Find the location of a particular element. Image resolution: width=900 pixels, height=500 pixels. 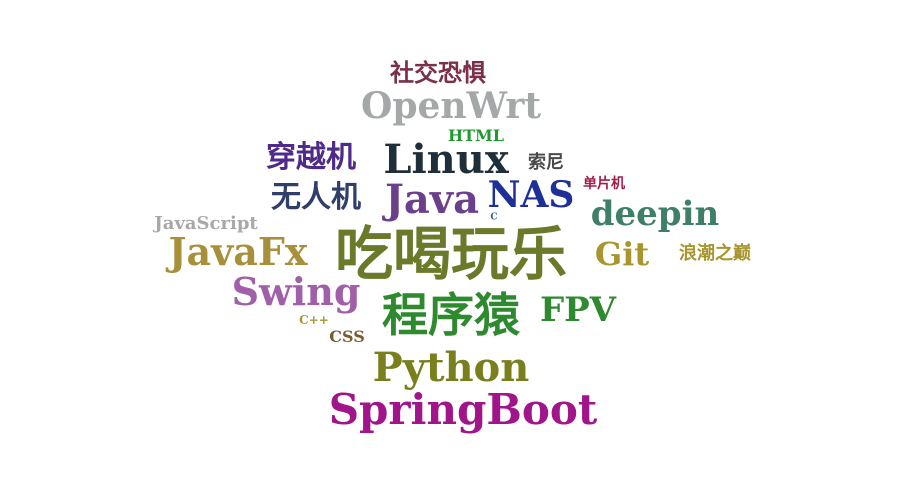

word-suoni: 索尼 is located at coordinates (546, 162).